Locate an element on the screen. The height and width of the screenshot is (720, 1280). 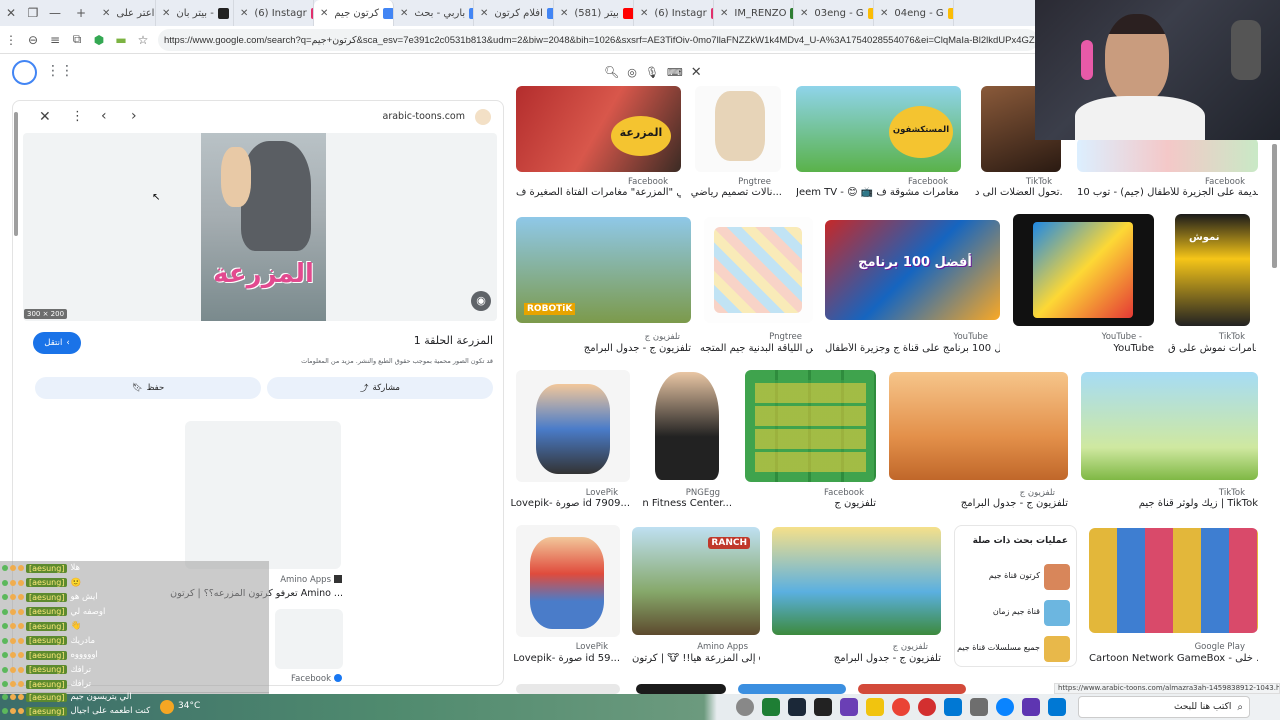
toggle-icon: ▬ is located at coordinates (121, 40).